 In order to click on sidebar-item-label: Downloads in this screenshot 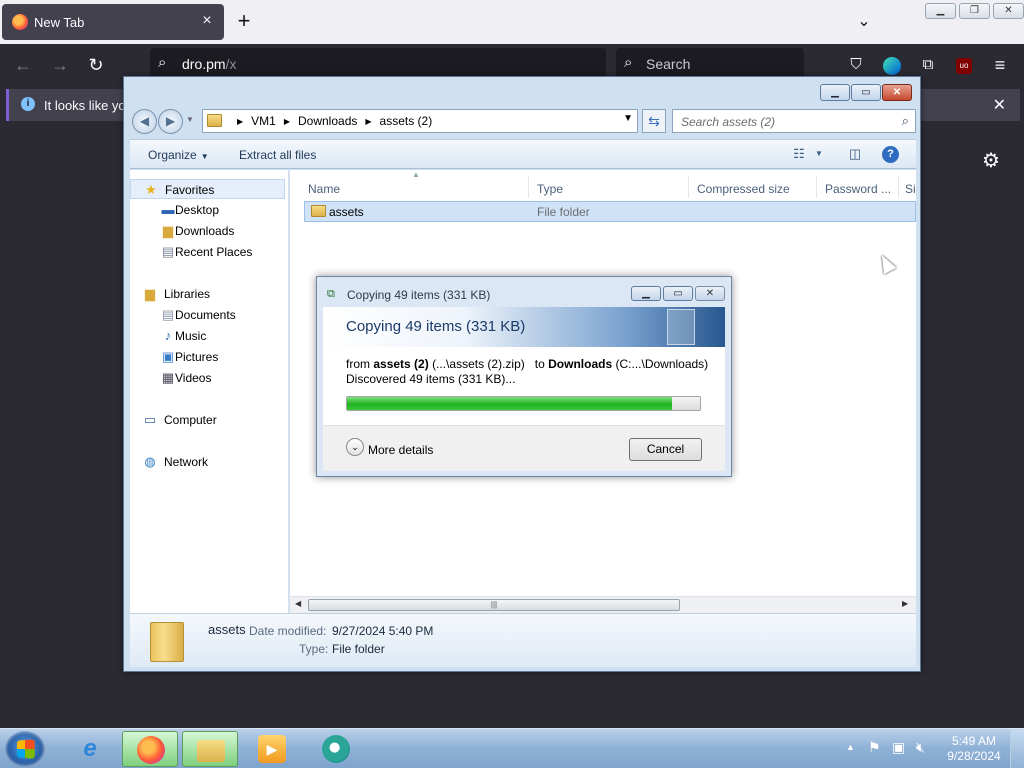, I will do `click(205, 231)`.